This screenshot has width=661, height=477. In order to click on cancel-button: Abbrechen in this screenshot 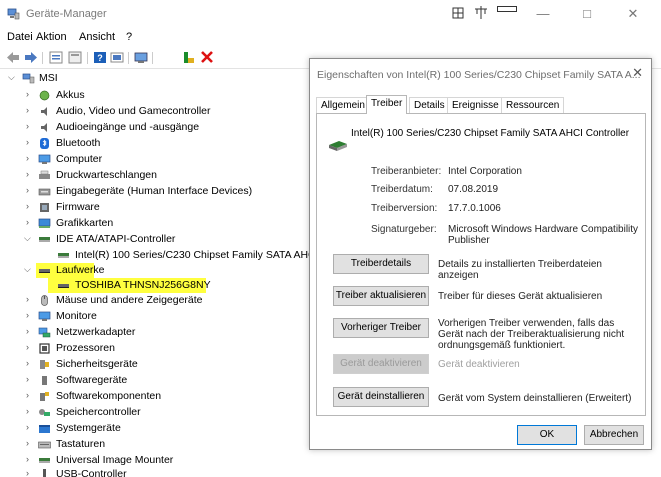, I will do `click(614, 435)`.